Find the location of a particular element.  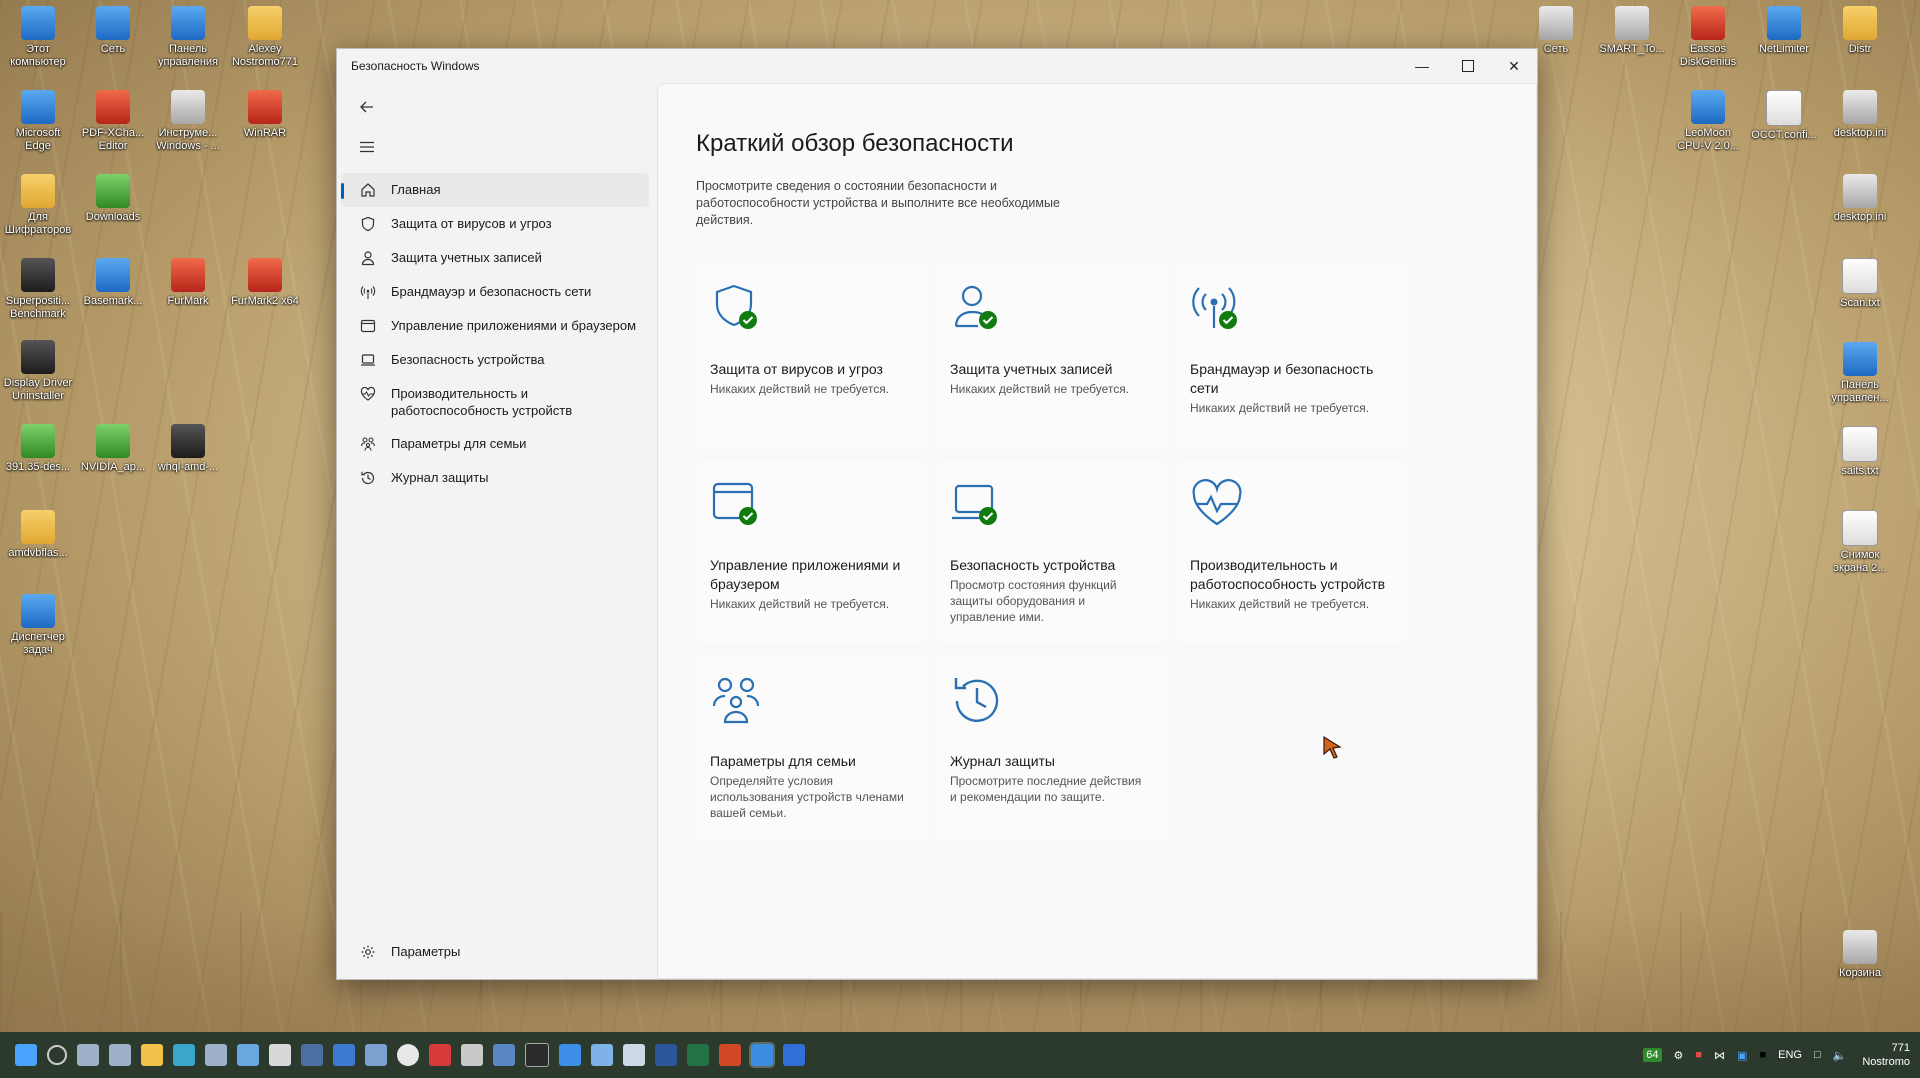

volume-icon: 🔈 is located at coordinates (1840, 1055).